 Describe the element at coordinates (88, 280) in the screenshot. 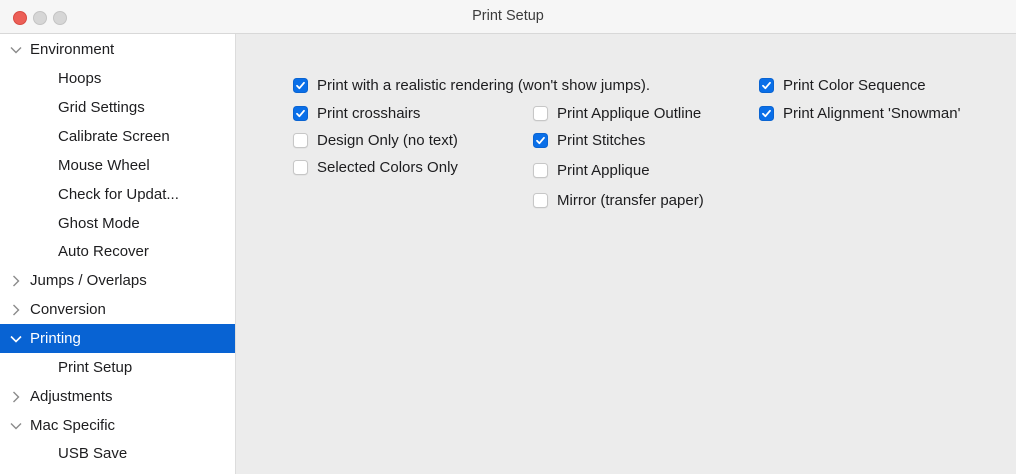

I see `sidebar-item-label: Jumps / Overlaps` at that location.